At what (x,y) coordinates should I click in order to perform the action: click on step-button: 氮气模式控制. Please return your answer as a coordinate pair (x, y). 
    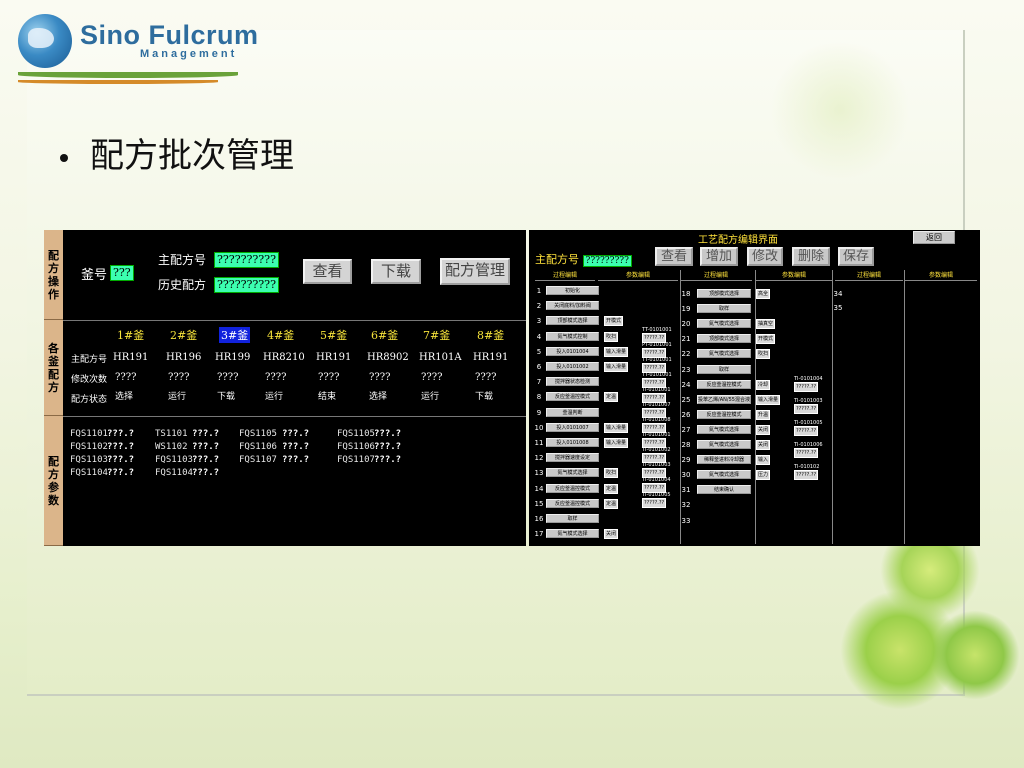
    Looking at the image, I should click on (572, 336).